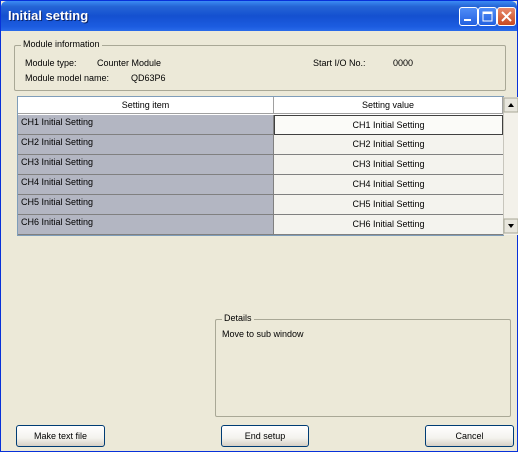  Describe the element at coordinates (48, 15) in the screenshot. I see `window-title: Initial setting` at that location.